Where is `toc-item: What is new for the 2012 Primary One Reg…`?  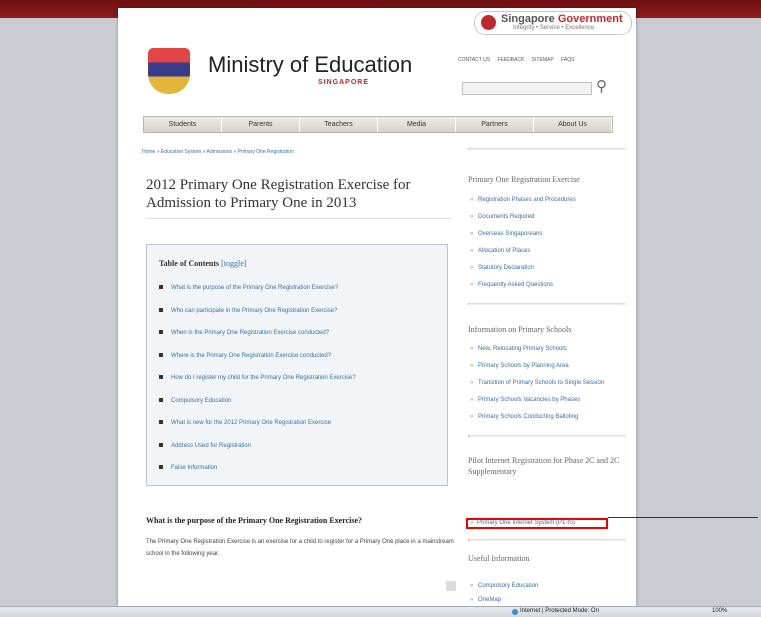 toc-item: What is new for the 2012 Primary One Reg… is located at coordinates (257, 431).